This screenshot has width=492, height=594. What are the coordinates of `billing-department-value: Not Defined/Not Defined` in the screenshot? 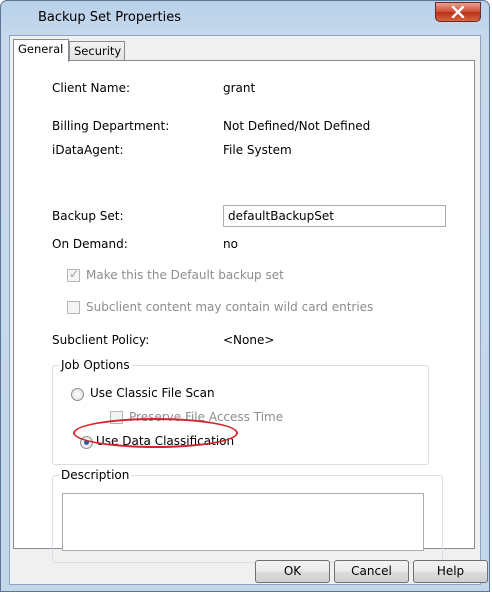 It's located at (297, 126).